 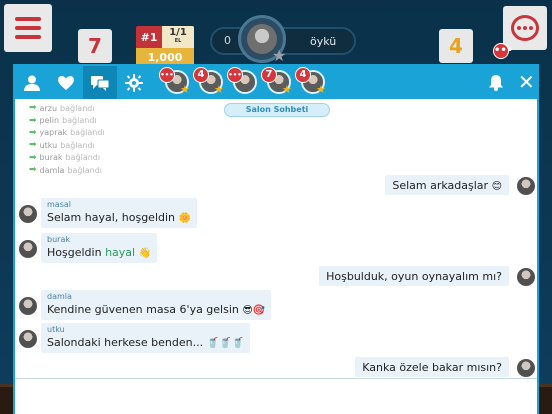 I want to click on heart-icon, so click(x=66, y=82).